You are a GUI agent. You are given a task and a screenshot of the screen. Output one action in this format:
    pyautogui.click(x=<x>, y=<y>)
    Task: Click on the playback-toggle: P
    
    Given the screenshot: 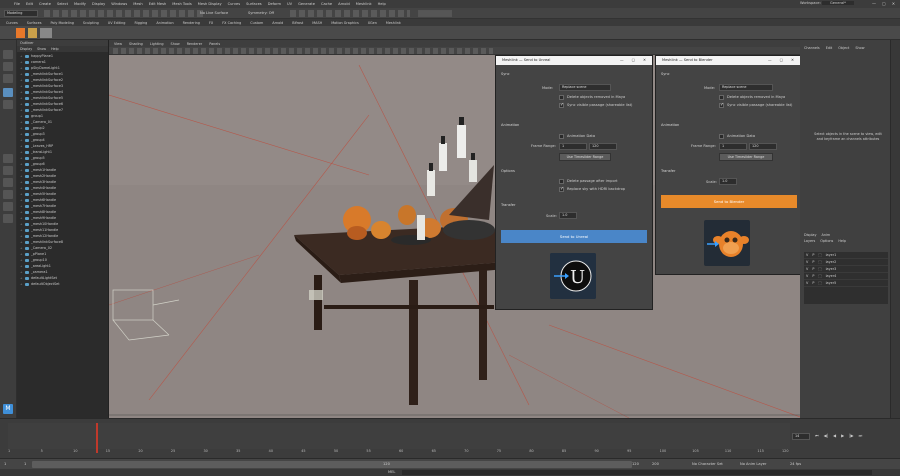 What is the action you would take?
    pyautogui.click(x=813, y=283)
    